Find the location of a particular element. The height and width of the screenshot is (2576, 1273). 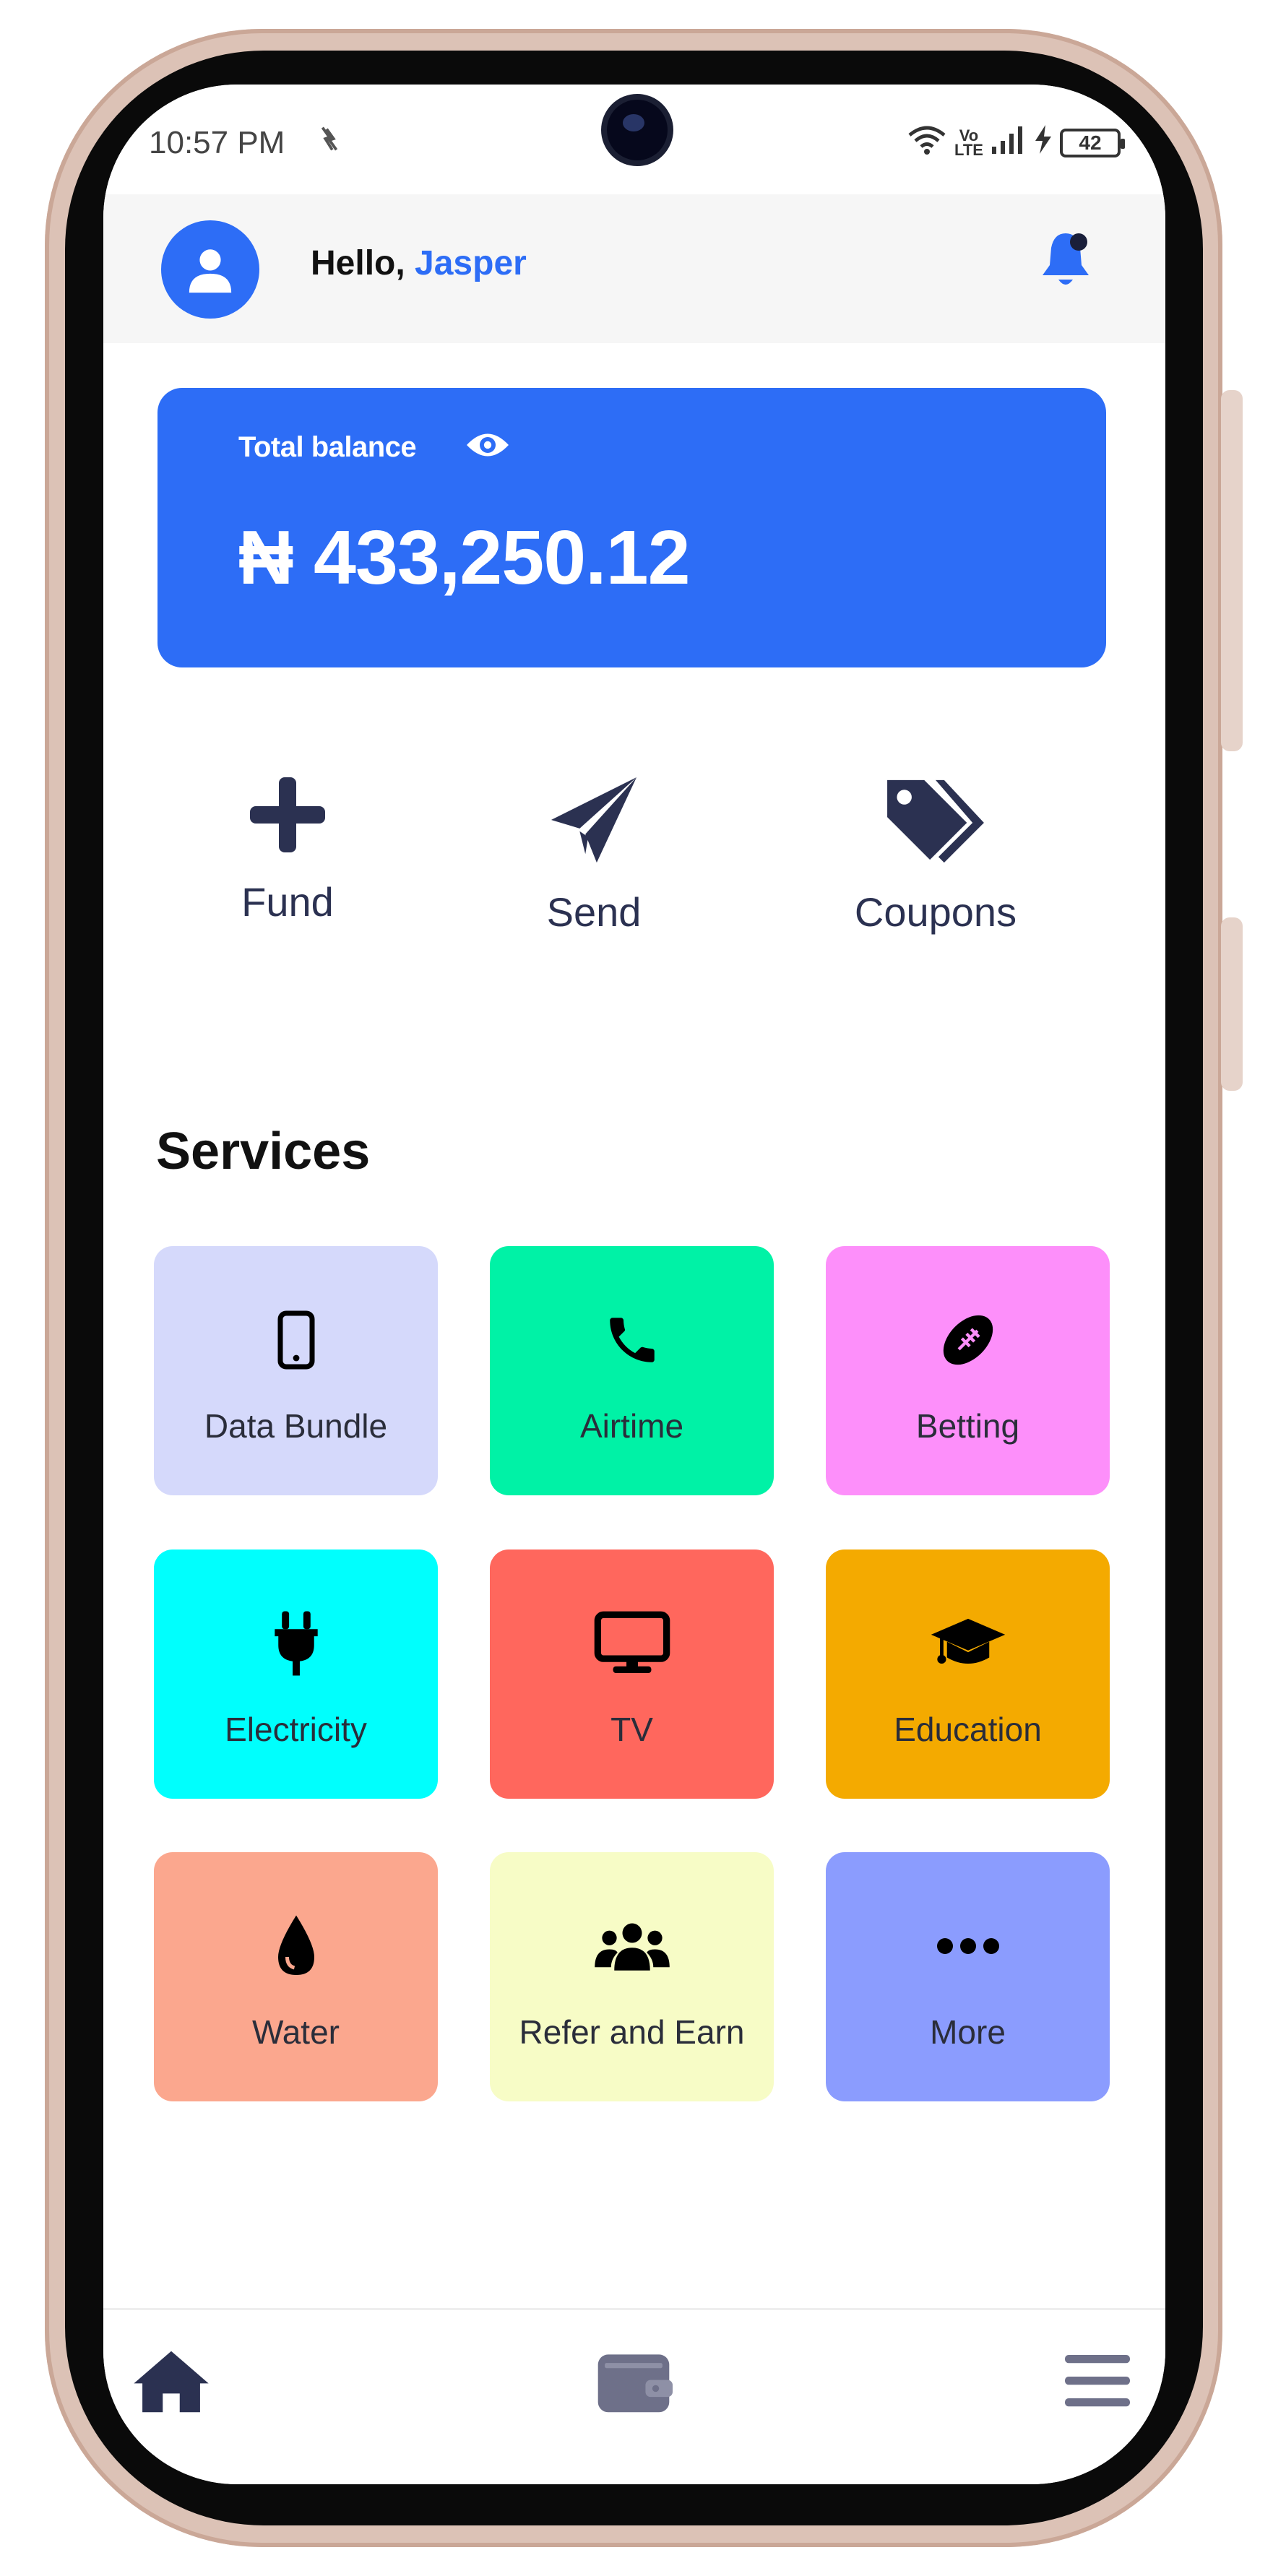

water-drop-icon is located at coordinates (296, 1946).